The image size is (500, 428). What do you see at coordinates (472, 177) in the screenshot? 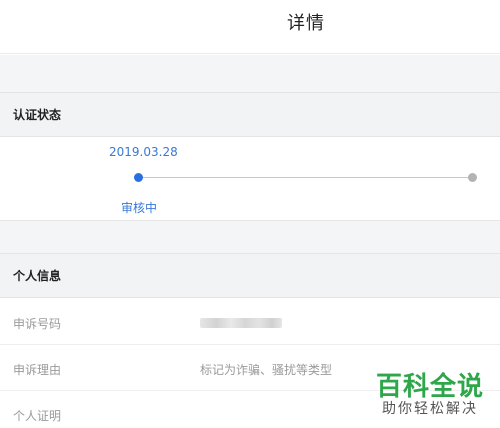
I see `timeline-dot-pending` at bounding box center [472, 177].